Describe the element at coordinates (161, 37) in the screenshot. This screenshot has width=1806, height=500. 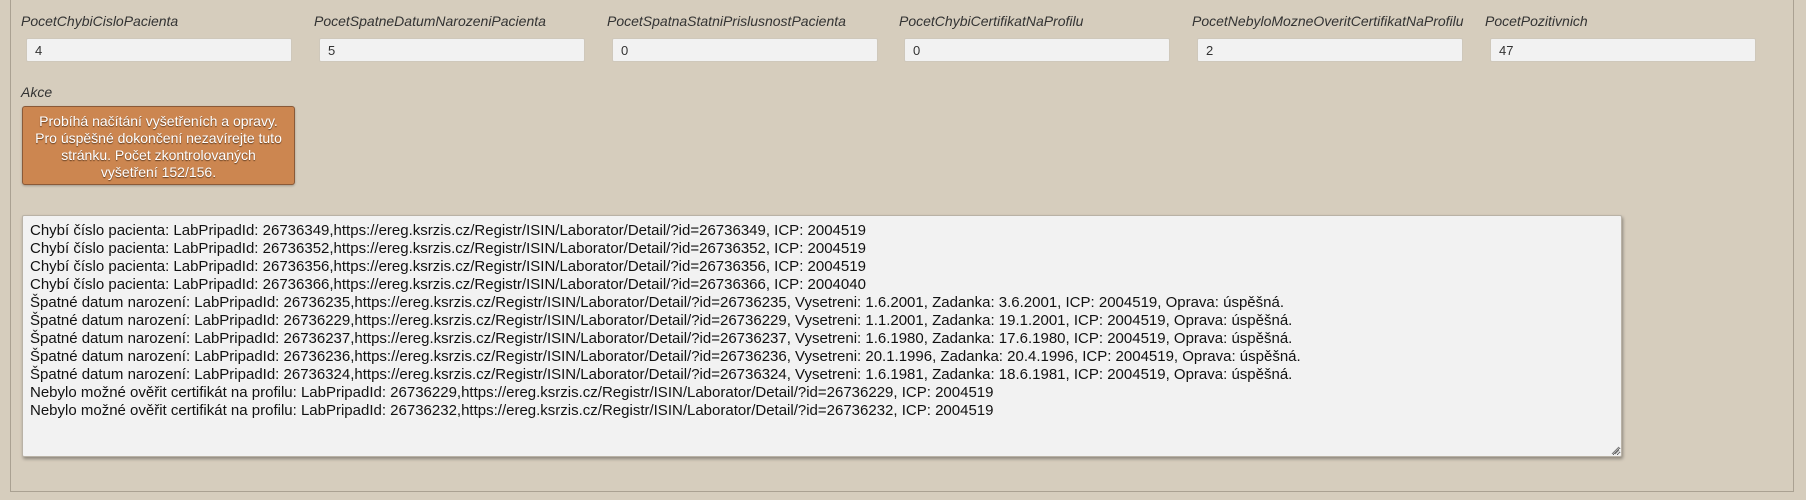
I see `stat-chybi-cislo-pacienta: PocetChybiCisloPacienta` at that location.